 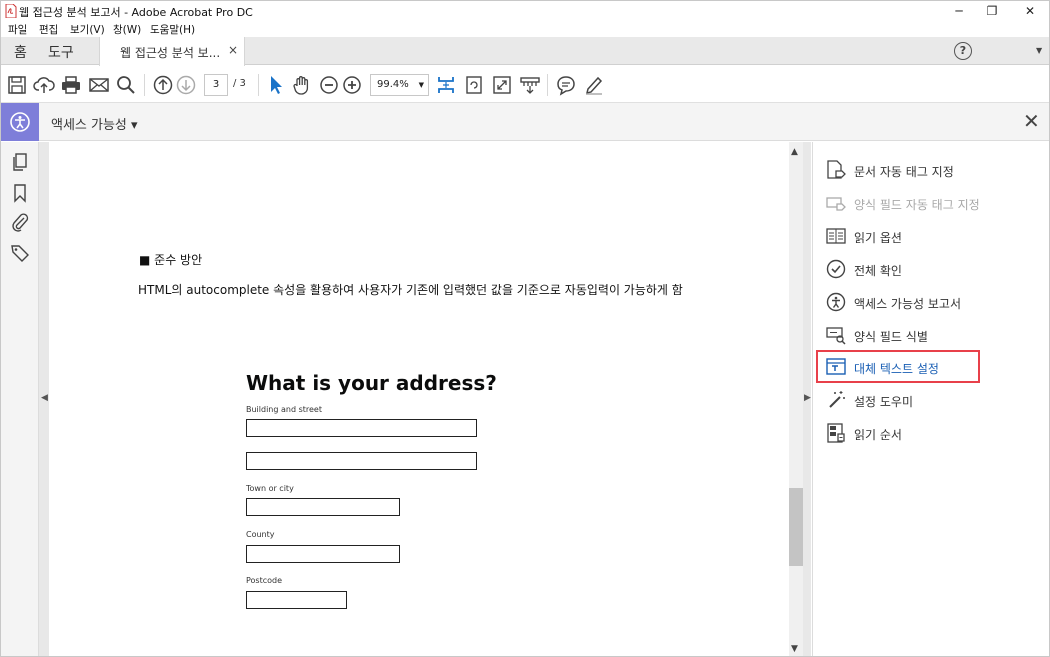 What do you see at coordinates (1031, 121) in the screenshot?
I see `close-tool-icon: ✕` at bounding box center [1031, 121].